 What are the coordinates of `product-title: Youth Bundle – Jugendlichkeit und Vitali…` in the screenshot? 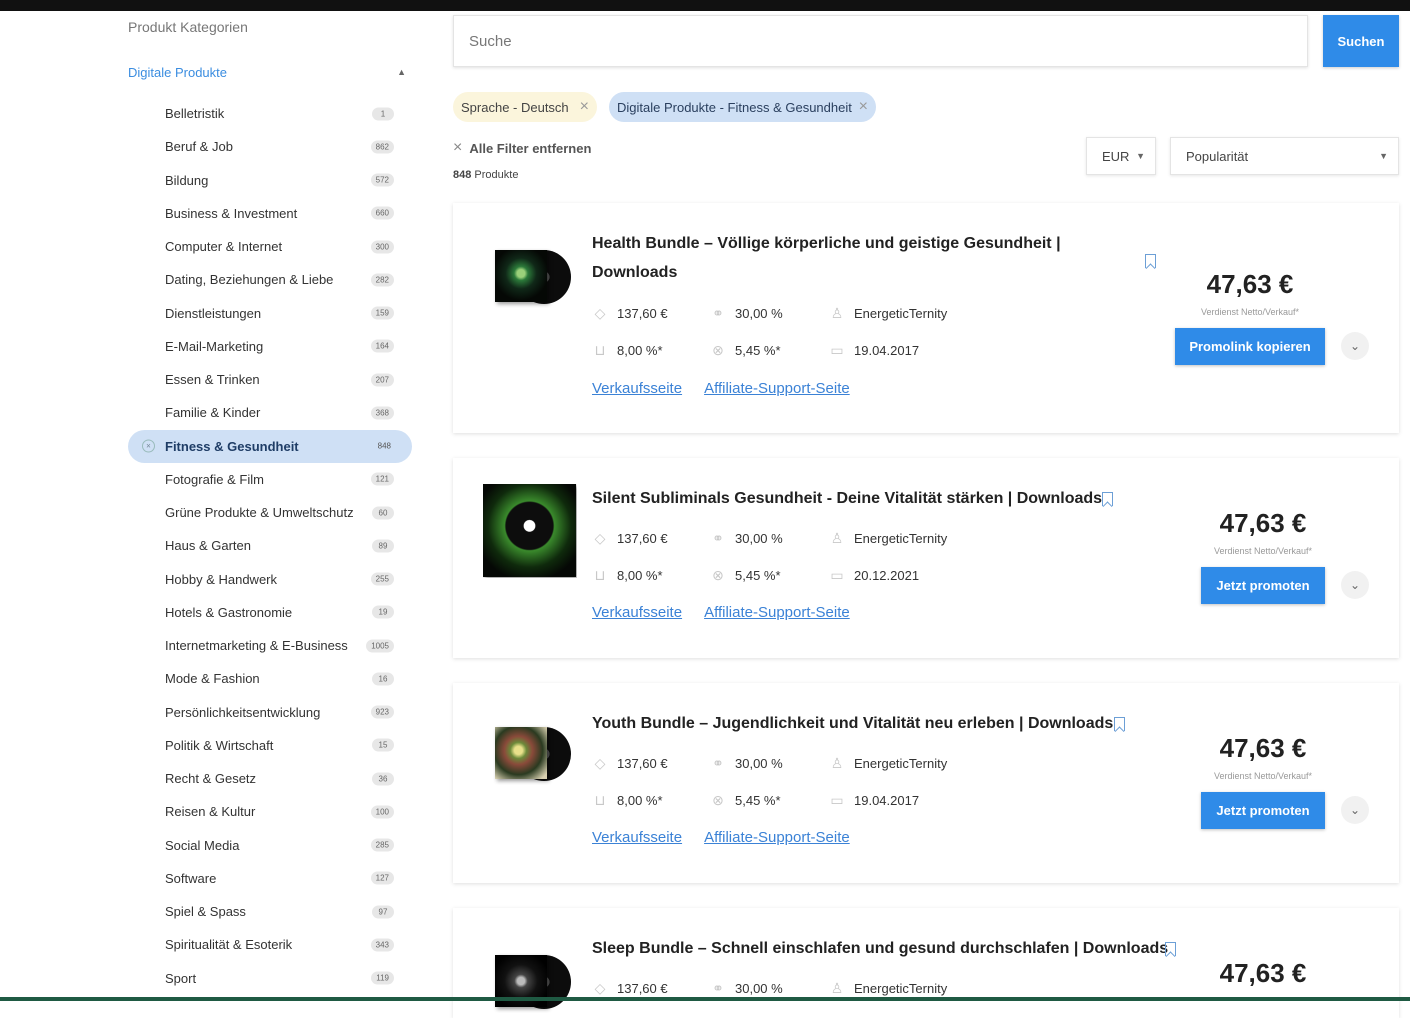 It's located at (852, 723).